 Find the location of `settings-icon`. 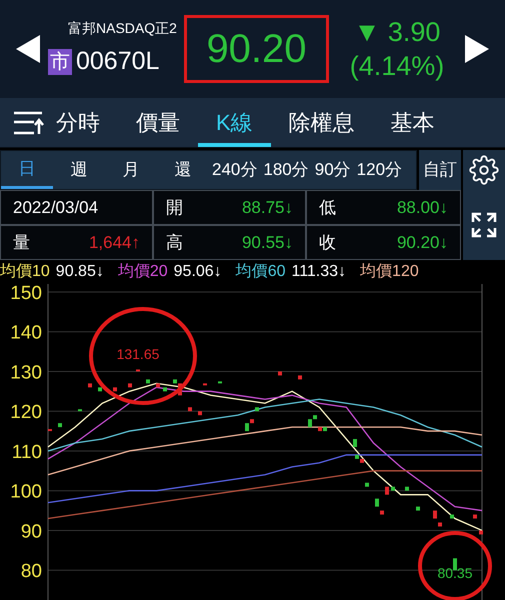

settings-icon is located at coordinates (484, 170).